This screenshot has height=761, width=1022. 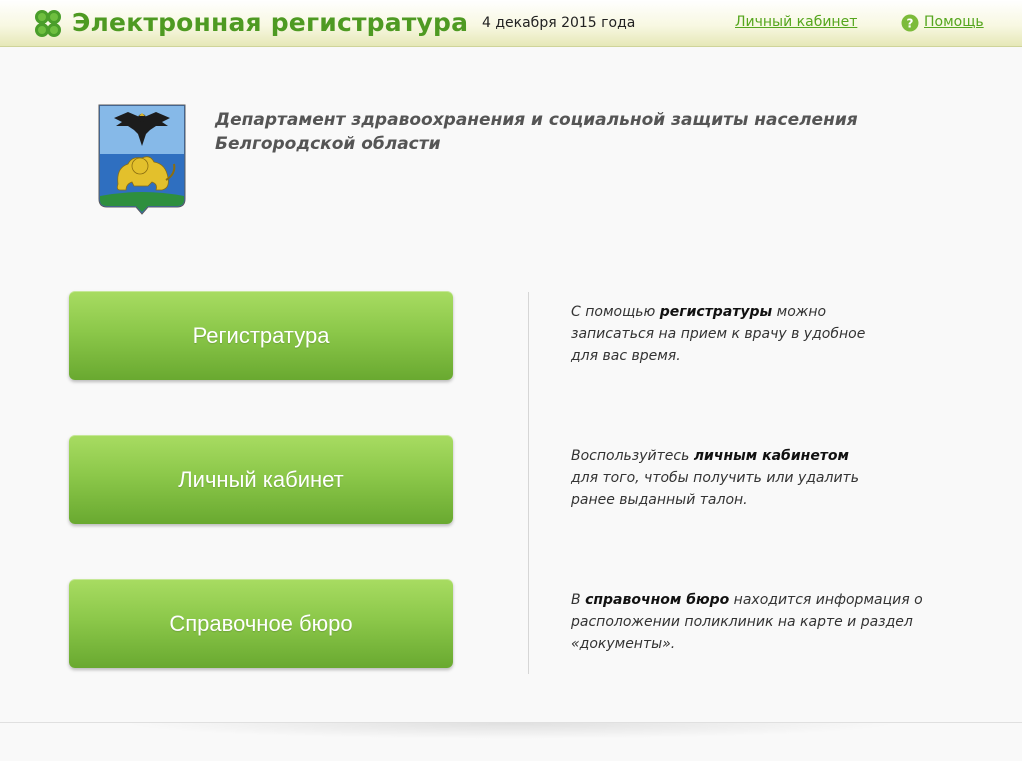 I want to click on footer-shadow, so click(x=511, y=731).